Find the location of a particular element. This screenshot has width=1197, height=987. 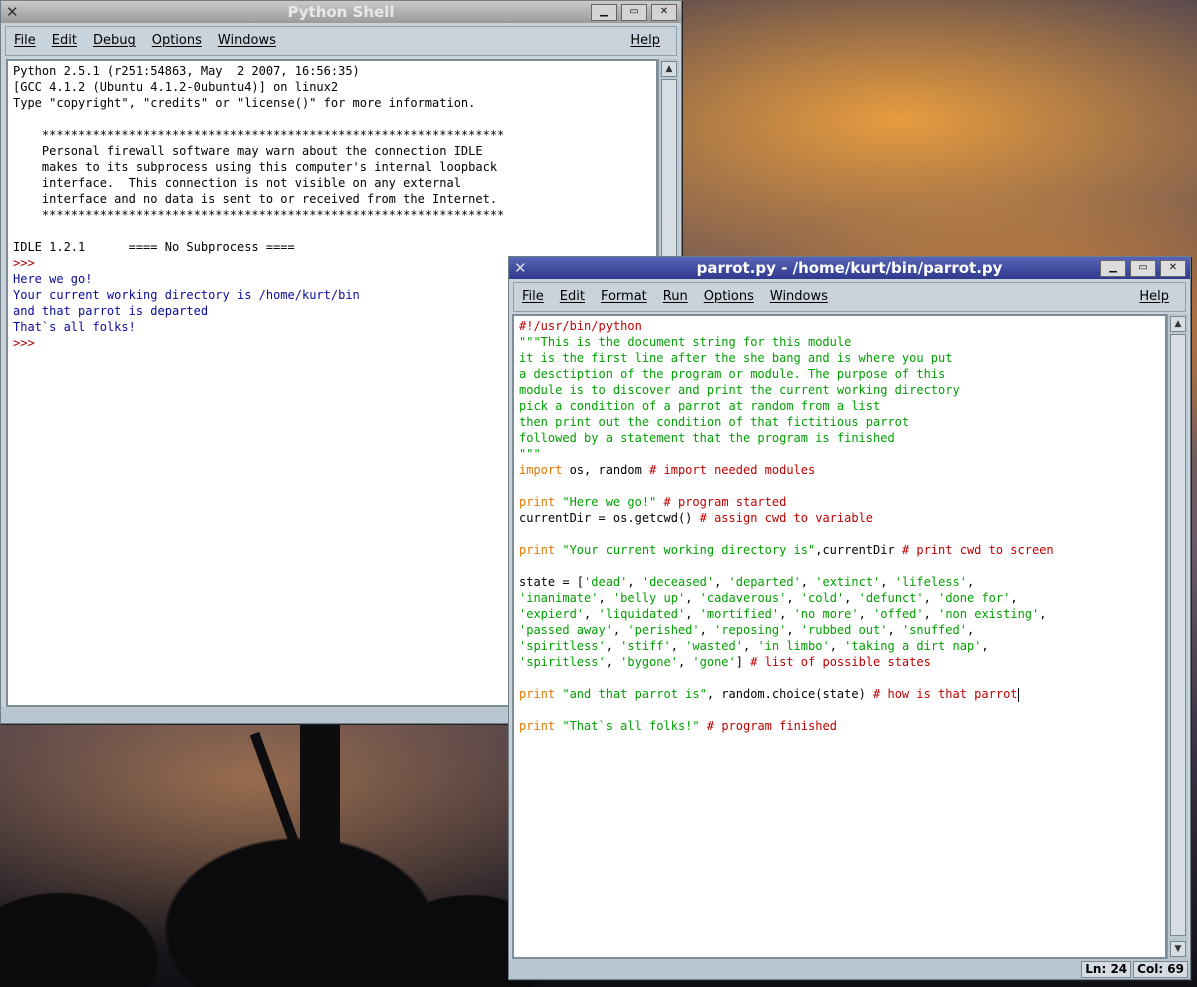

code-token: 'extinct' is located at coordinates (848, 582).